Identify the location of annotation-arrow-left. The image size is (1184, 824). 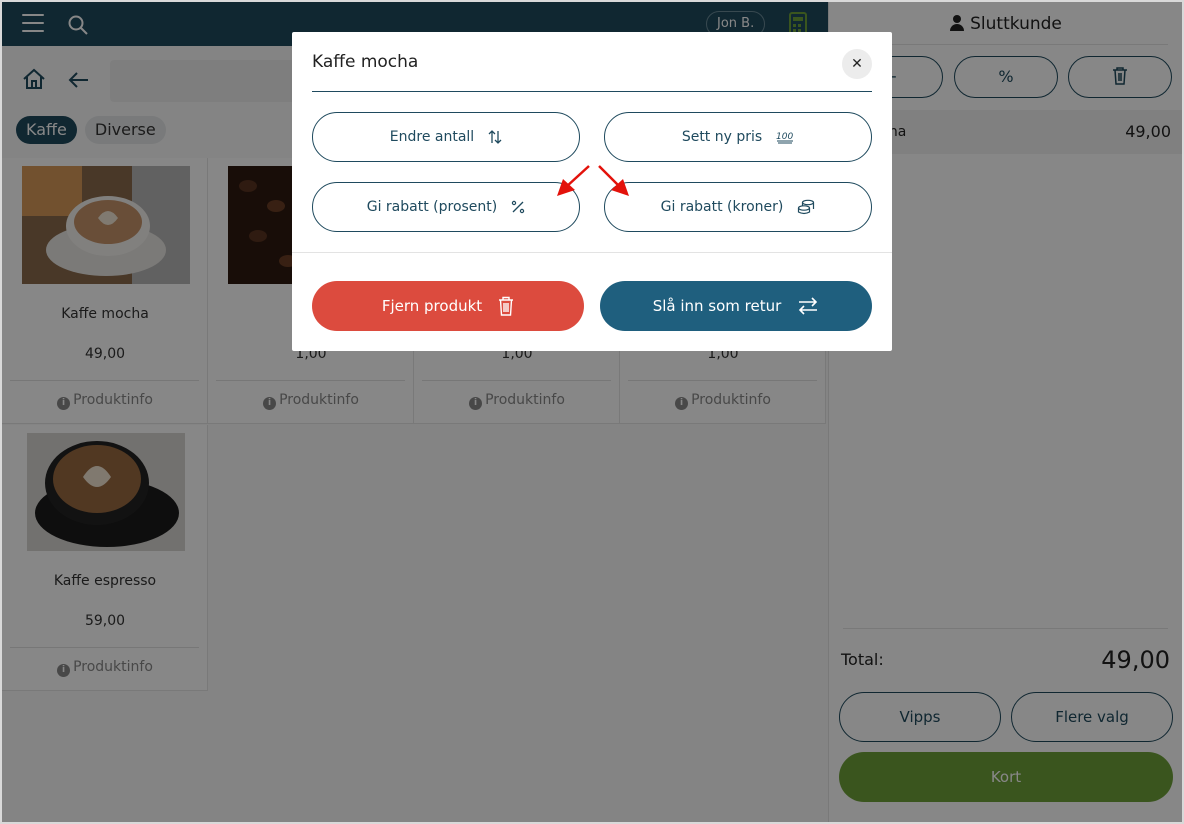
(577, 176).